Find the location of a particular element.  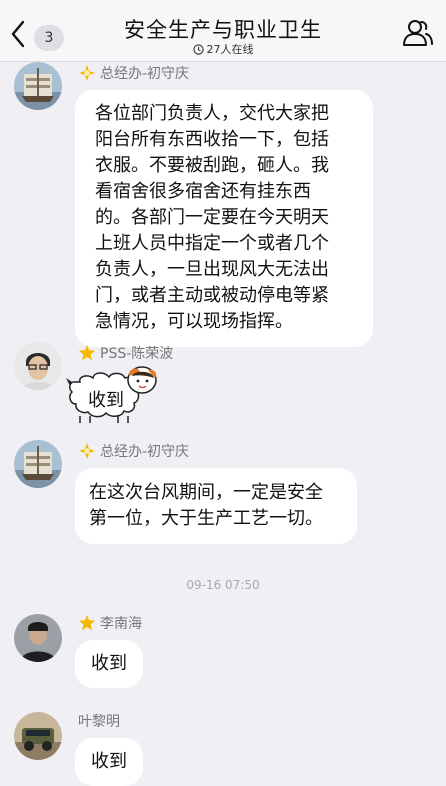

online-status: 27人在线 is located at coordinates (223, 49).